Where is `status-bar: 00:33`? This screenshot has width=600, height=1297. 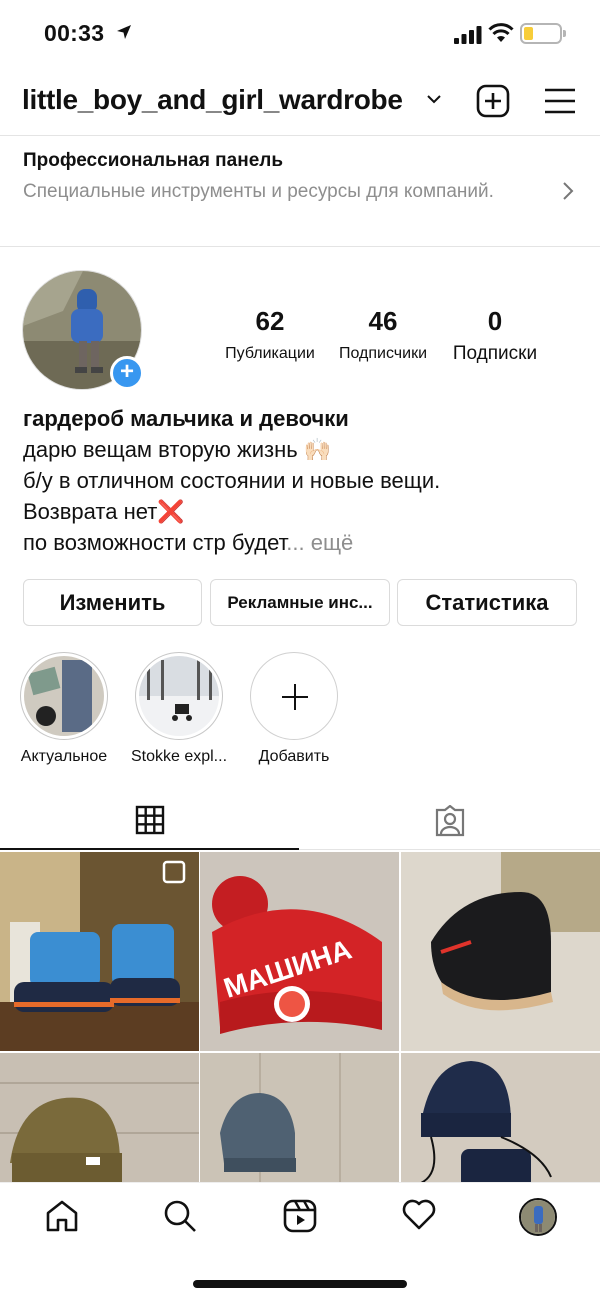
status-bar: 00:33 is located at coordinates (300, 34).